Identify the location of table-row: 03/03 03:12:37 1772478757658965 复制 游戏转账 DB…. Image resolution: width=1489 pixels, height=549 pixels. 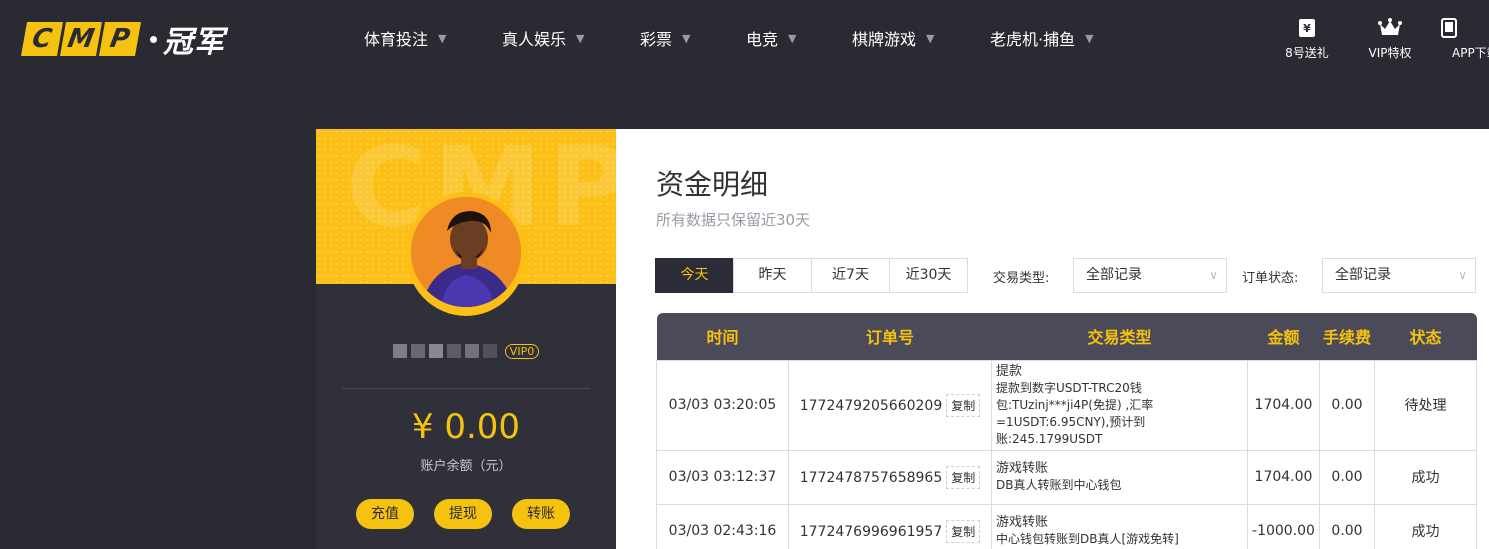
(1066, 477).